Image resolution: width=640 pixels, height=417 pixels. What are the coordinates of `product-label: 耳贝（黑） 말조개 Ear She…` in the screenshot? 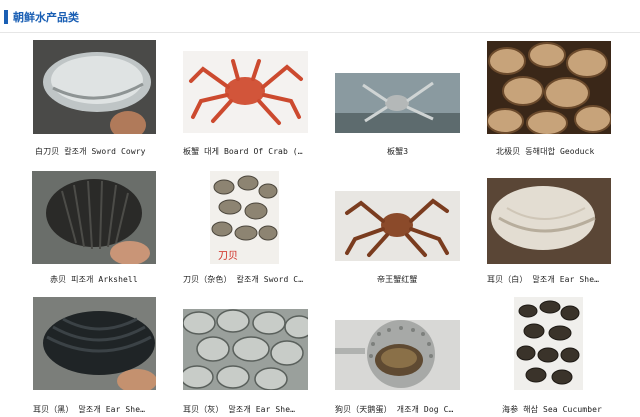 It's located at (89, 409).